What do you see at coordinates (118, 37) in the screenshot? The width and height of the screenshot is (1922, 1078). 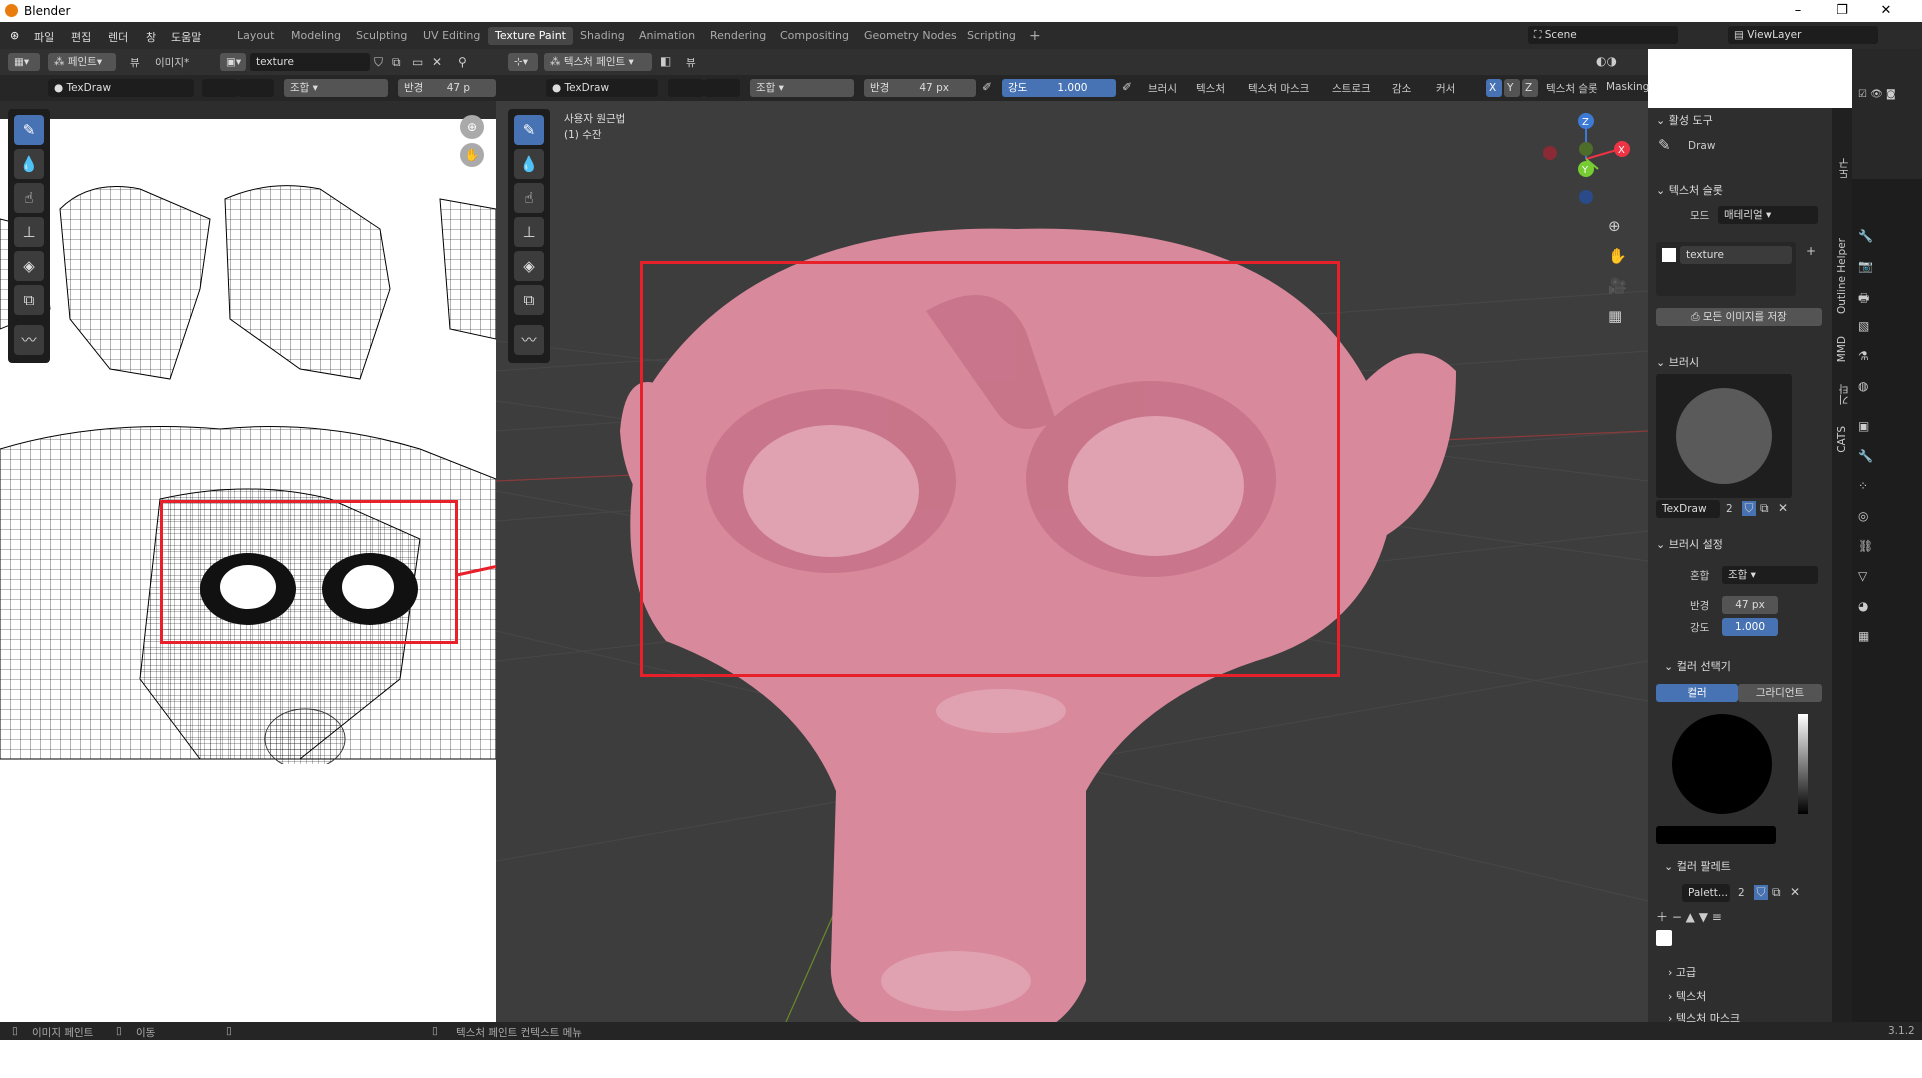 I see `menu-render: 렌더` at bounding box center [118, 37].